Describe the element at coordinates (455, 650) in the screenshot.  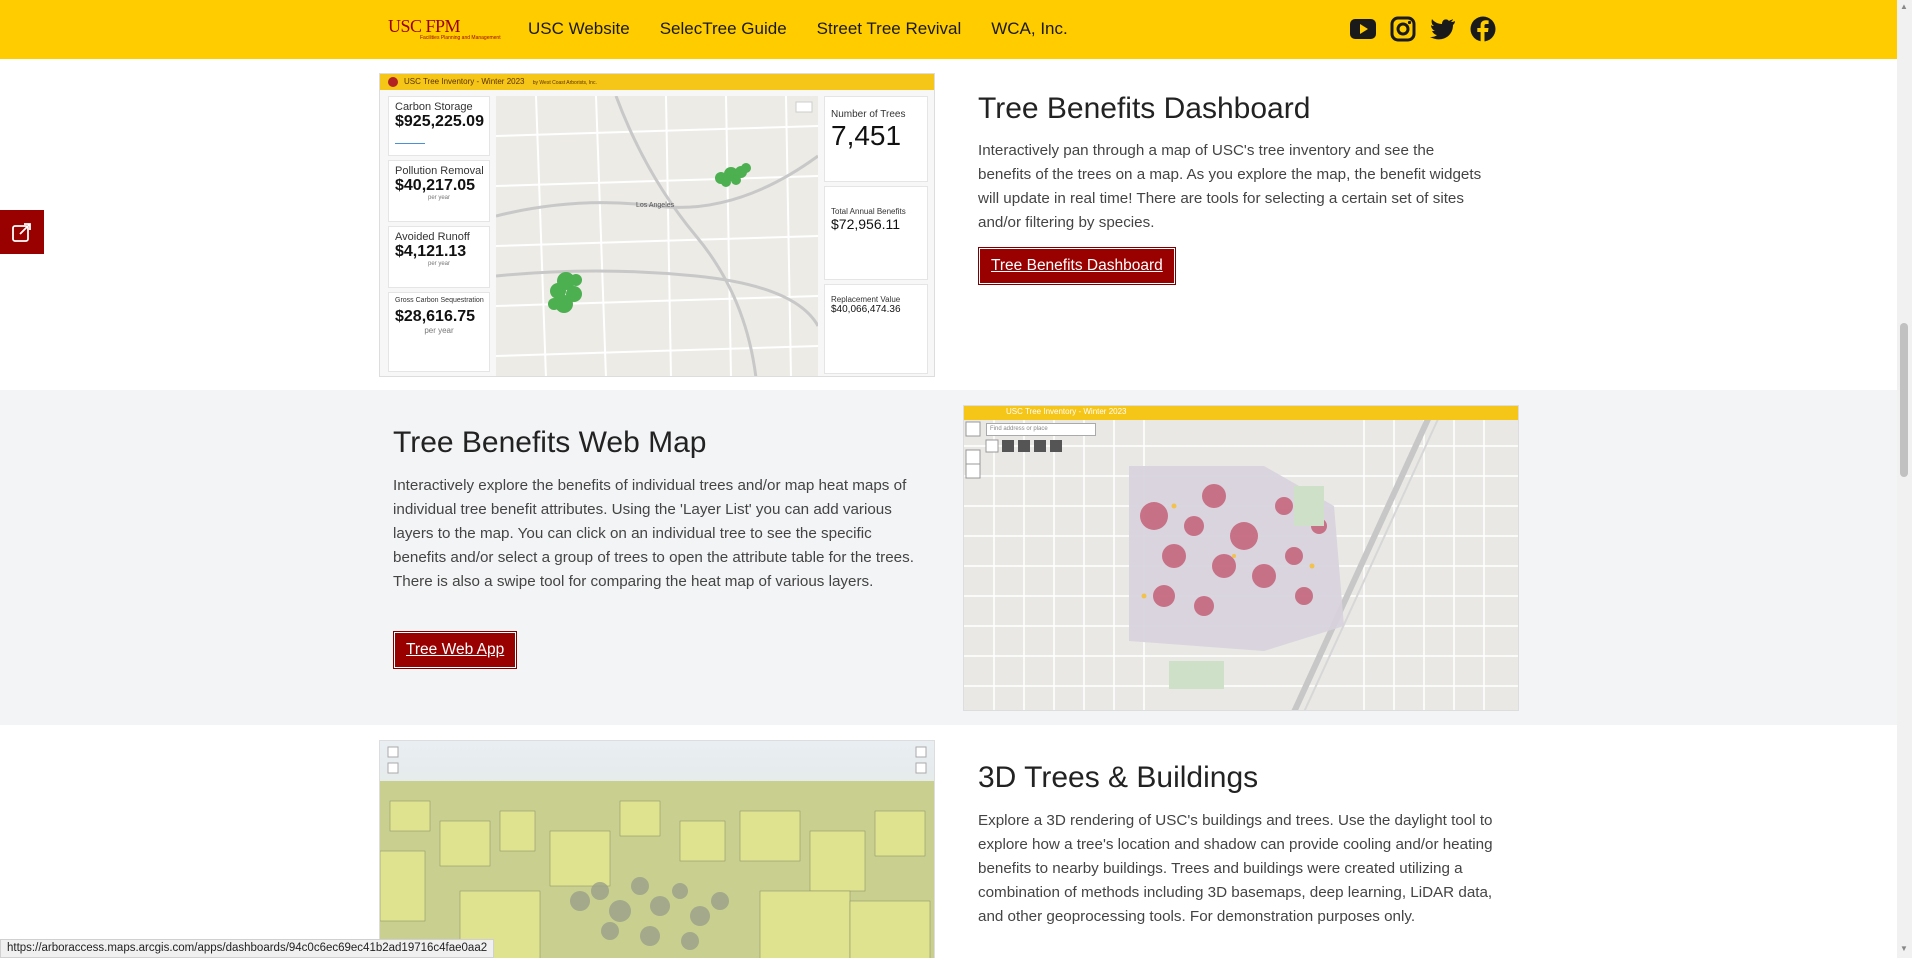
I see `tree-web-app-button: Tree Web App` at that location.